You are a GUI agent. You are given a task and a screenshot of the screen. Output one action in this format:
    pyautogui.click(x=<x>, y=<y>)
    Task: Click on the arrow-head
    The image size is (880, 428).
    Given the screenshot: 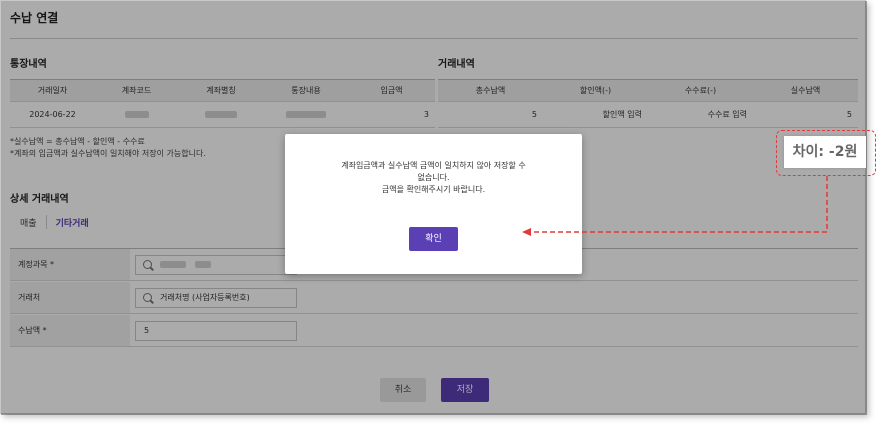 What is the action you would take?
    pyautogui.click(x=526, y=232)
    